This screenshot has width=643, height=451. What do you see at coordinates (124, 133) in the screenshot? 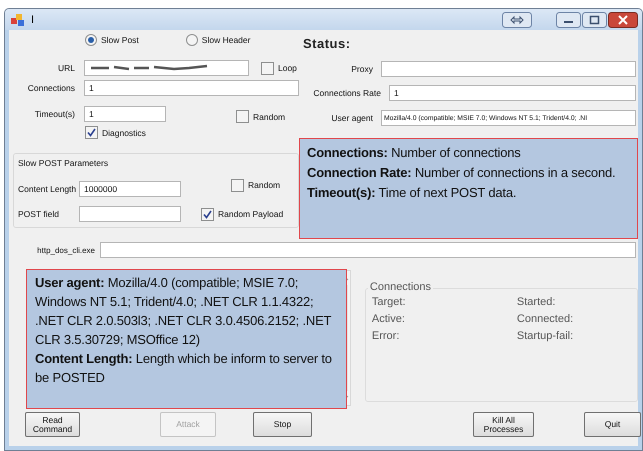
I see `checkbox-label: Diagnostics` at bounding box center [124, 133].